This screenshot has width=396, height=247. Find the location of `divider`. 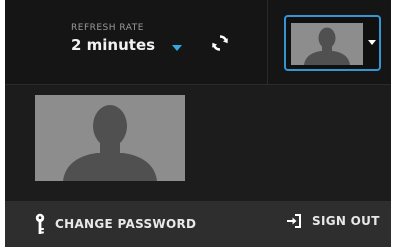

divider is located at coordinates (267, 42).